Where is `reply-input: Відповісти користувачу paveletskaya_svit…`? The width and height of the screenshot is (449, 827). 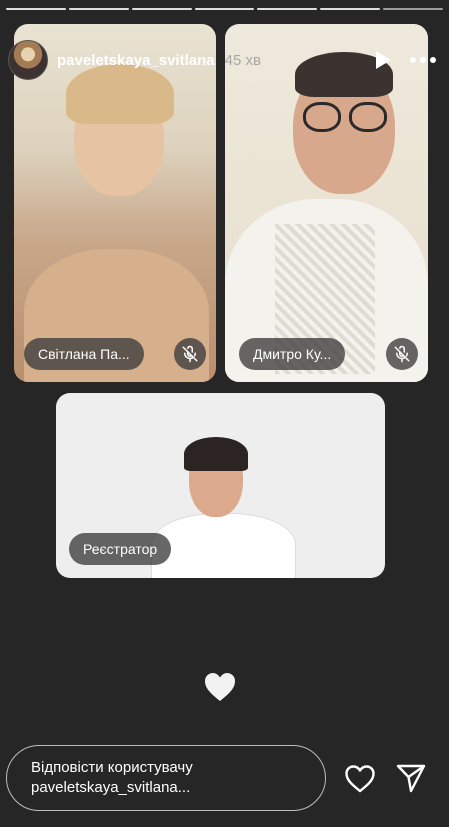
reply-input: Відповісти користувачу paveletskaya_svit… is located at coordinates (166, 778).